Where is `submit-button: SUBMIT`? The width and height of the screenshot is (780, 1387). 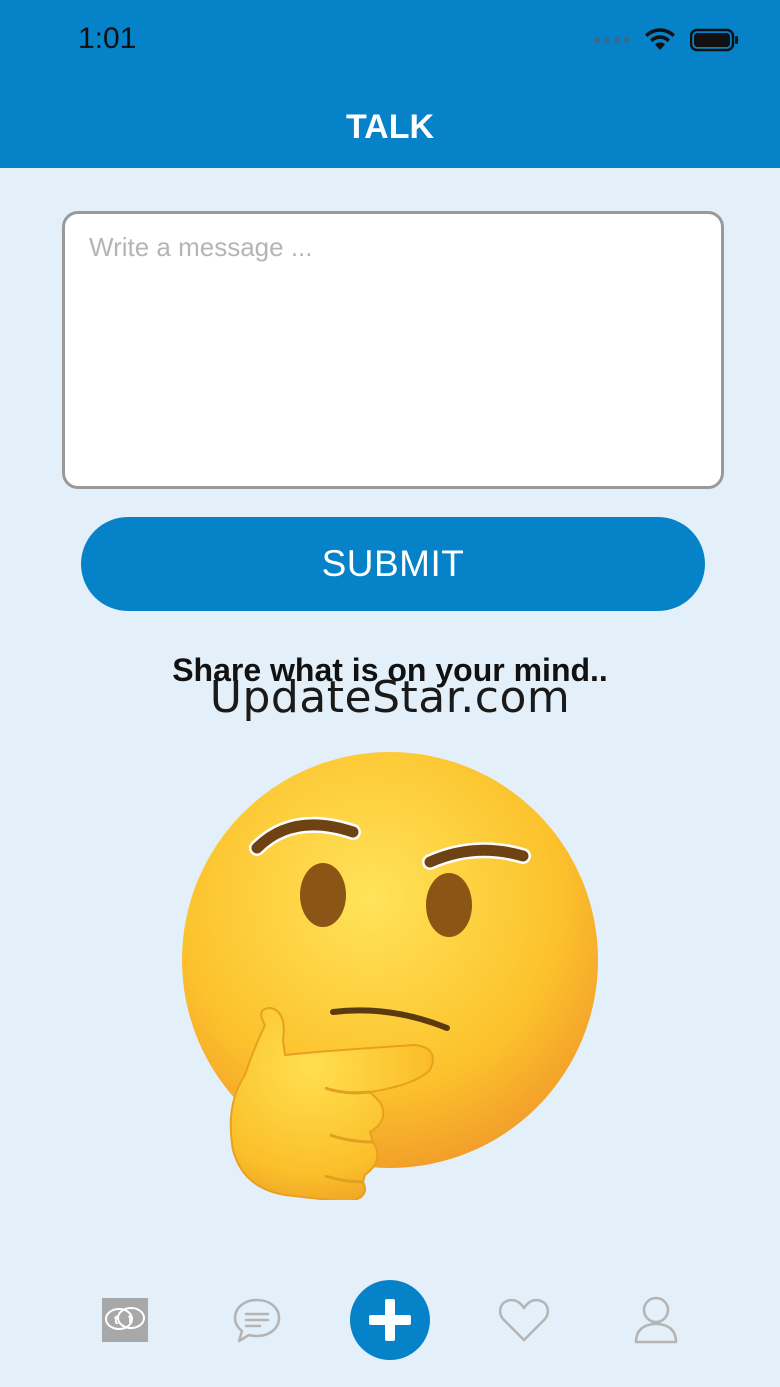
submit-button: SUBMIT is located at coordinates (393, 564).